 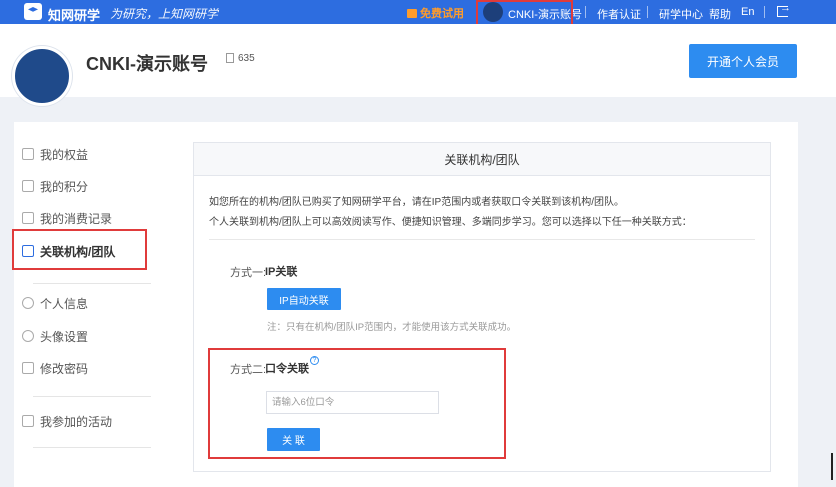 I want to click on profile-avatar, so click(x=42, y=76).